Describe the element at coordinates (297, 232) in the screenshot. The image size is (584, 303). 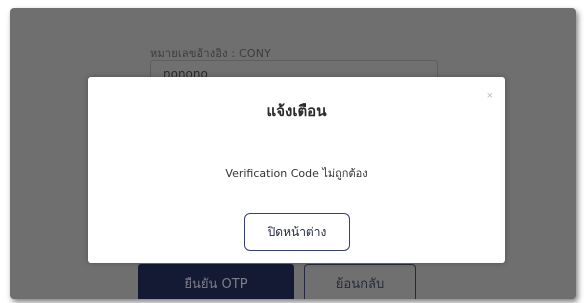
I see `close-window-button: ปิดหน้าต่าง` at that location.